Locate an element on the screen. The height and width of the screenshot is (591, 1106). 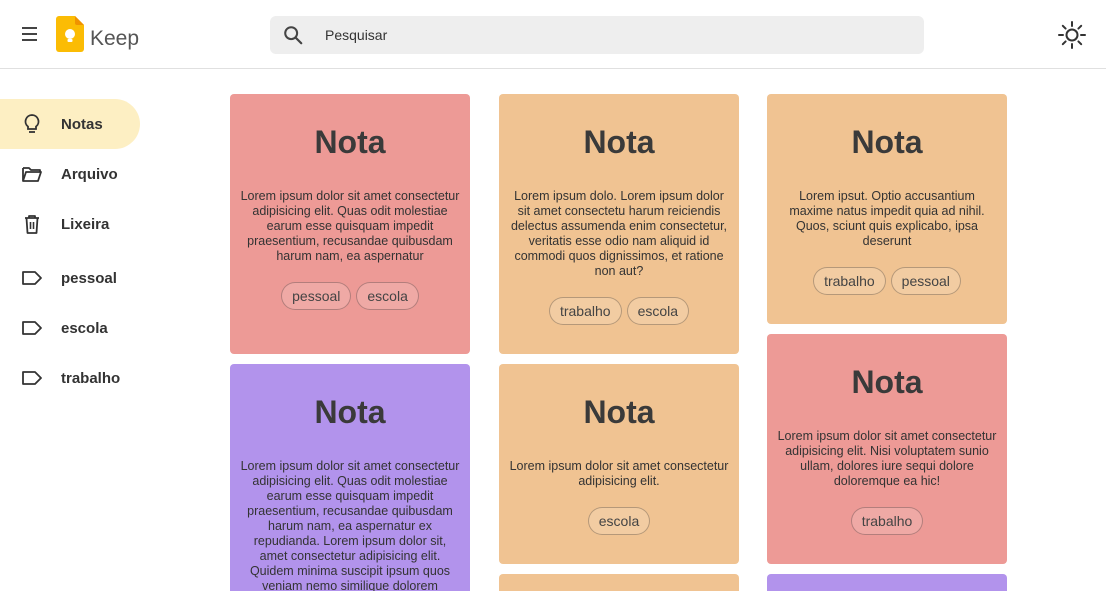
sidebar-item-arquivo: Arquivo is located at coordinates (70, 174).